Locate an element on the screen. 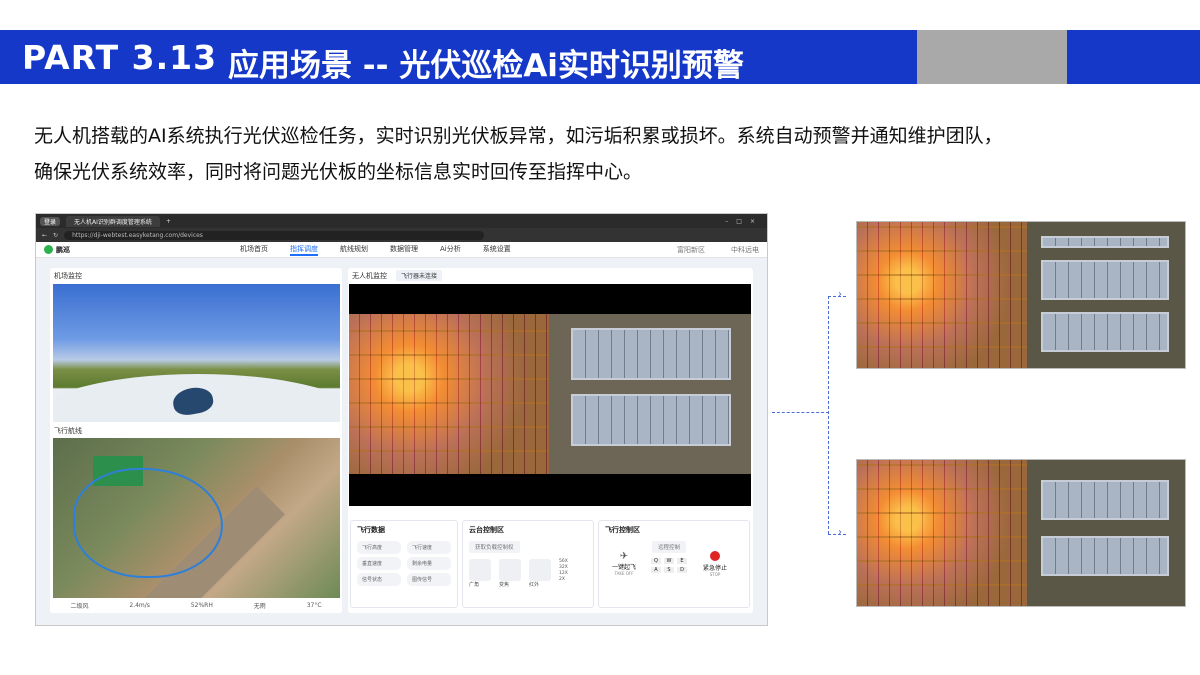 Image resolution: width=1200 pixels, height=675 pixels. nav-right: 富阳新区 中科远电 is located at coordinates (718, 250).